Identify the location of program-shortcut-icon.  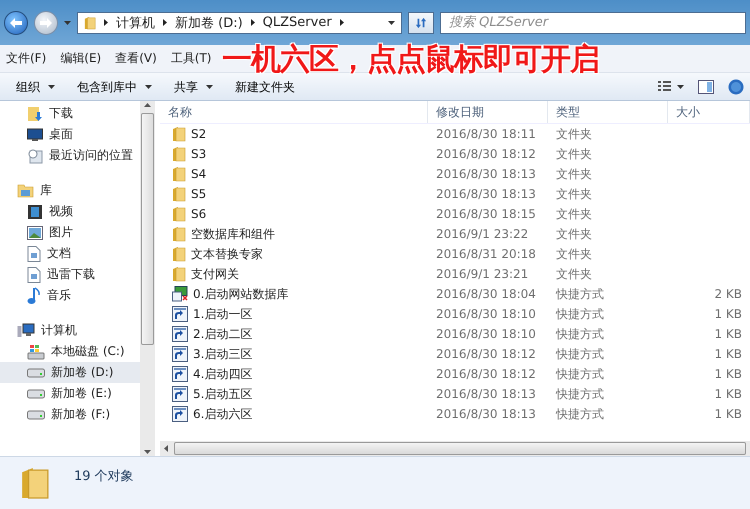
(180, 294).